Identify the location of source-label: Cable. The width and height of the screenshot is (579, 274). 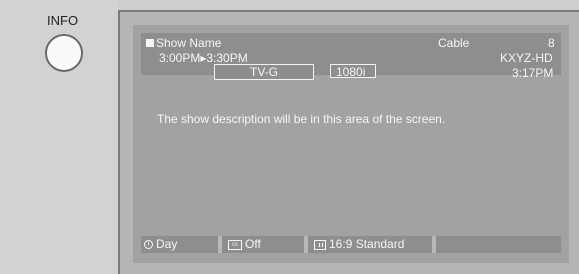
(454, 43).